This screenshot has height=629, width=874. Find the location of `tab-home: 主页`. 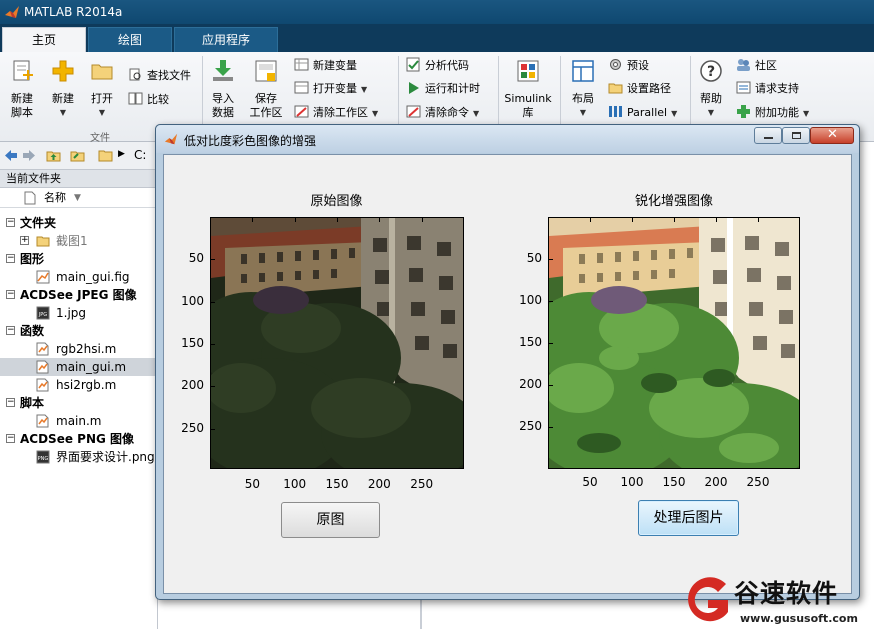

tab-home: 主页 is located at coordinates (44, 39).